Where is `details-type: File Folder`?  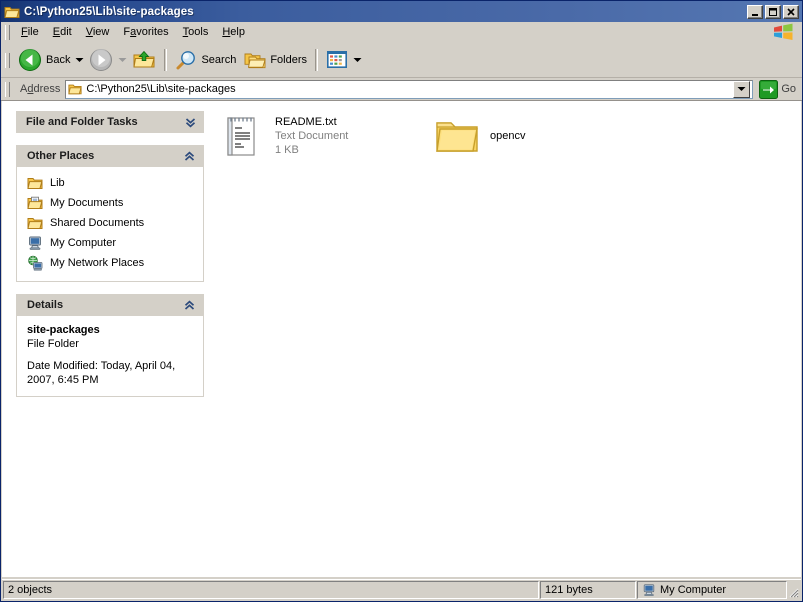 details-type: File Folder is located at coordinates (53, 344).